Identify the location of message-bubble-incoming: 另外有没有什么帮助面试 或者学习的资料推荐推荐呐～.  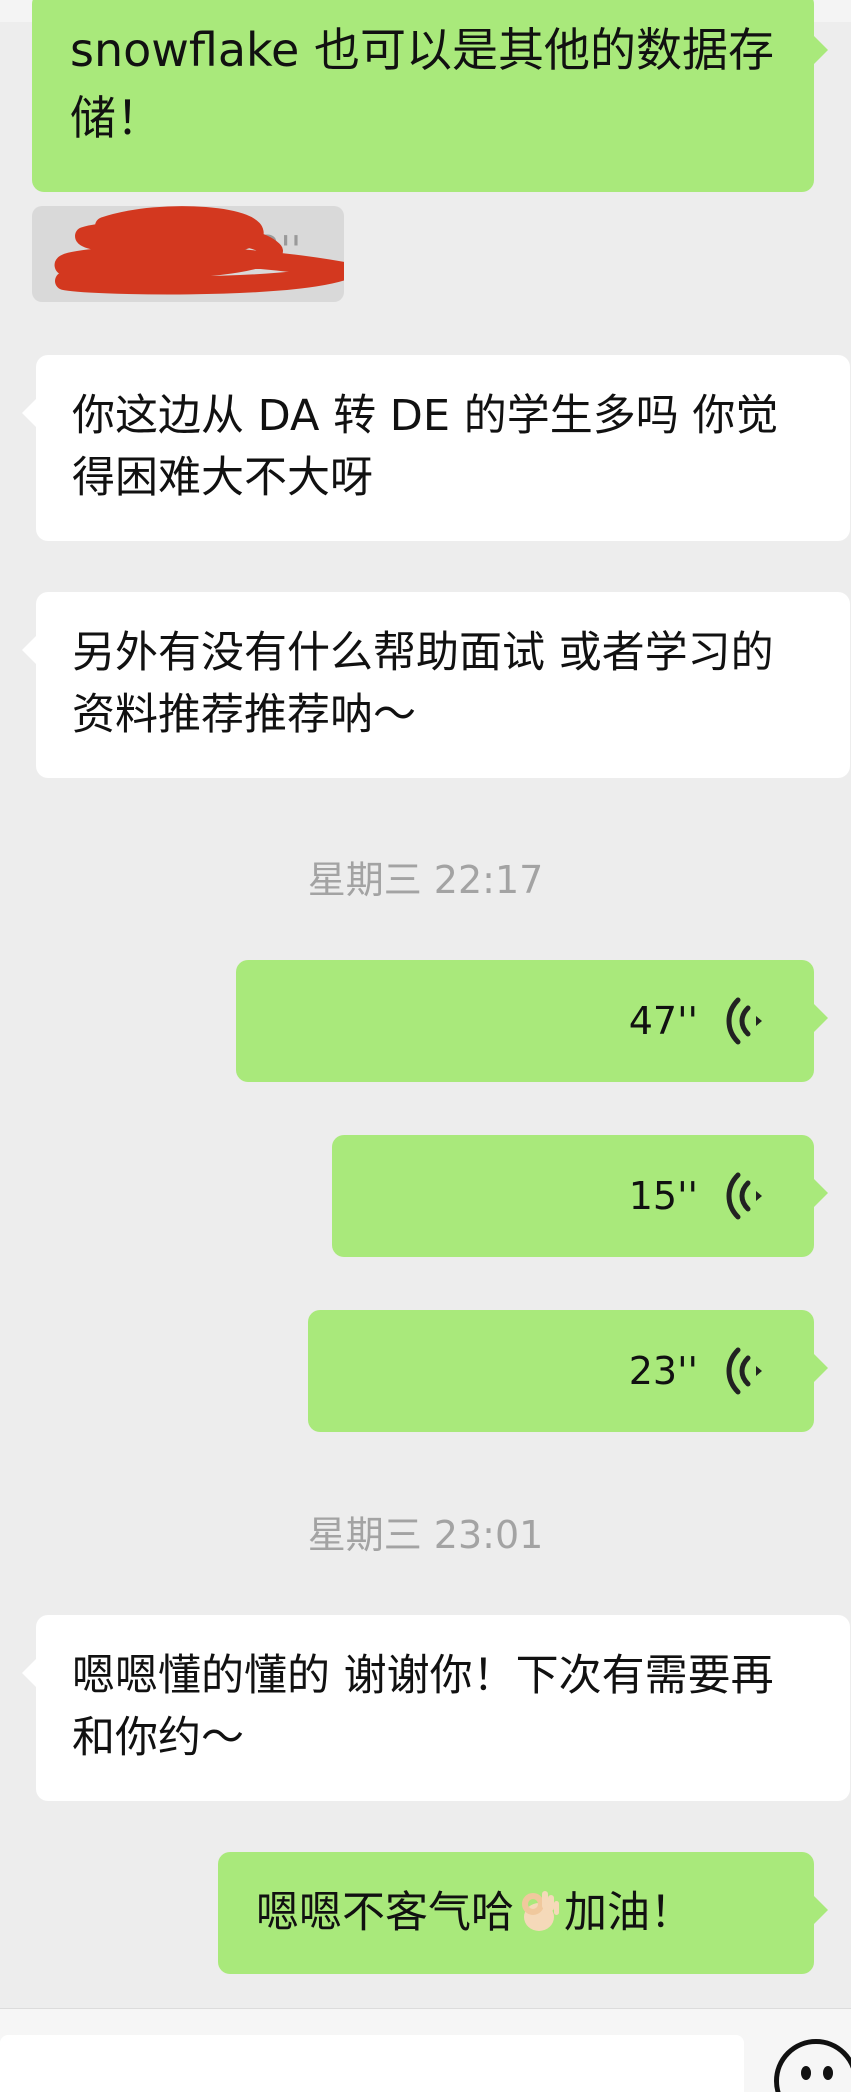
(436, 685).